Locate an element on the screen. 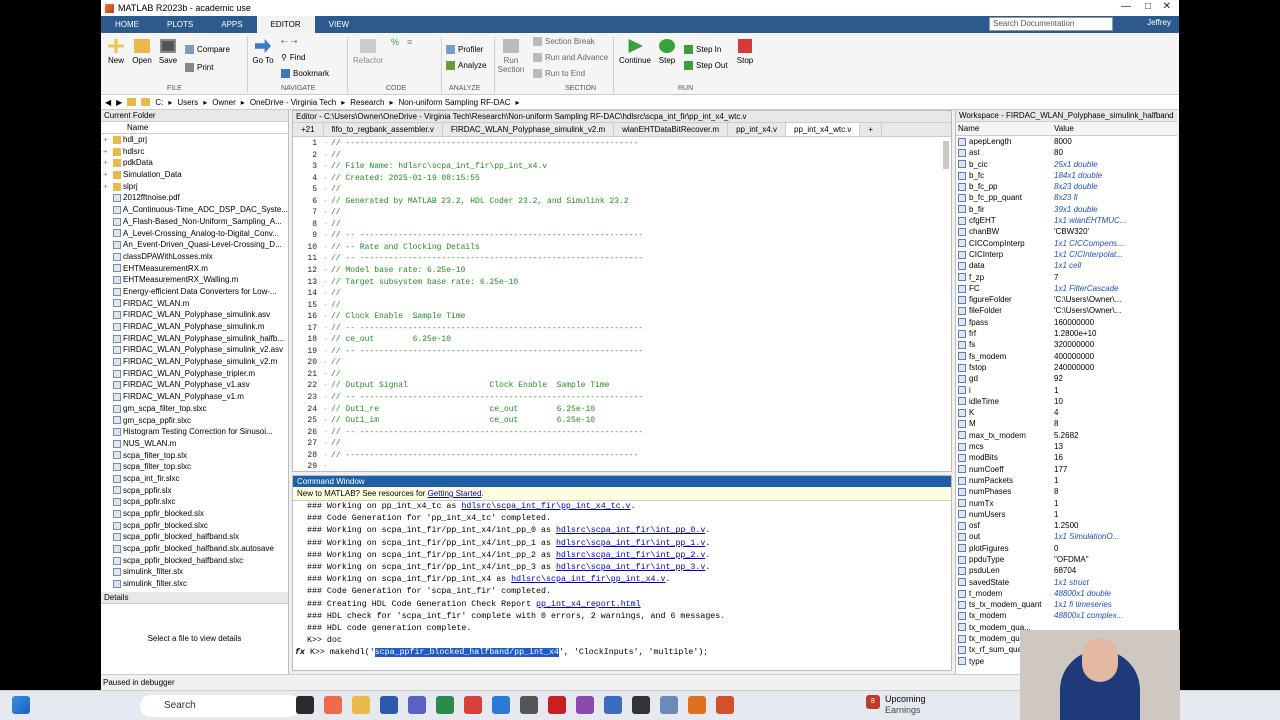 The width and height of the screenshot is (1280, 720). run-and-advance-button: Run and Advance is located at coordinates (570, 57).